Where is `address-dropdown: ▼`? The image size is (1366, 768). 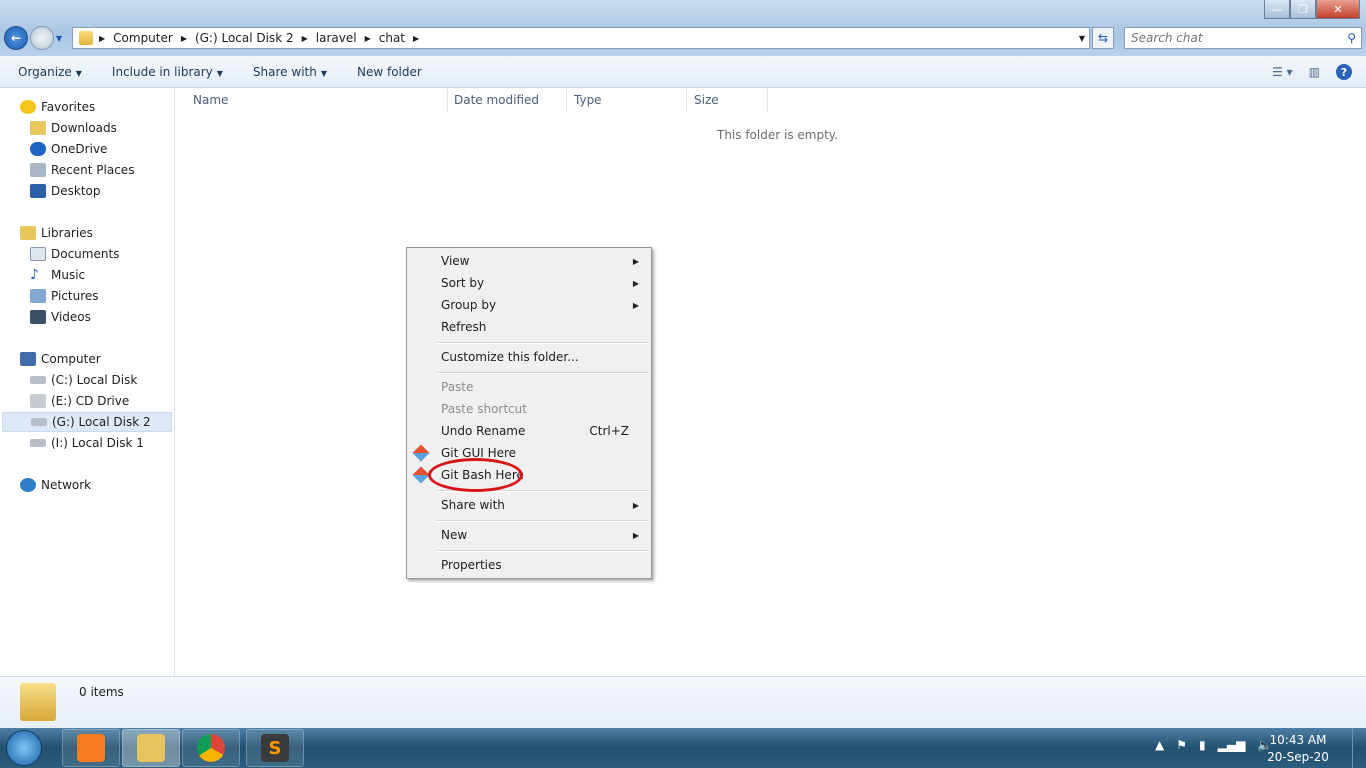 address-dropdown: ▼ is located at coordinates (1082, 38).